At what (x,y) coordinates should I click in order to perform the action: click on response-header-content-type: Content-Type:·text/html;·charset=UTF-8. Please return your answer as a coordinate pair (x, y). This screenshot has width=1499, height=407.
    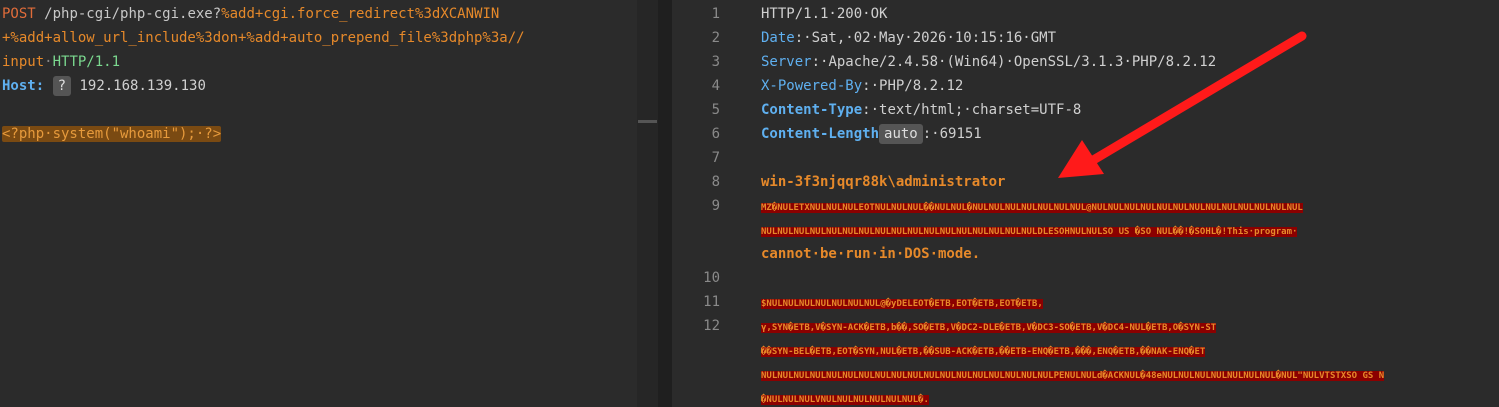
    Looking at the image, I should click on (921, 110).